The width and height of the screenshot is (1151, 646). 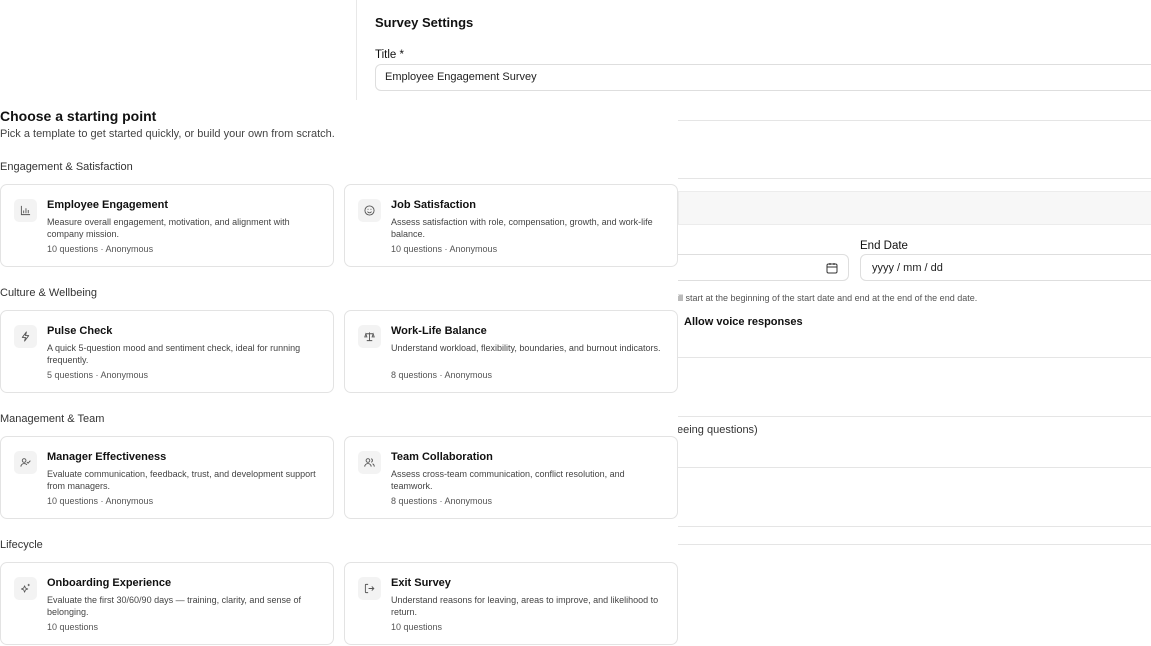 What do you see at coordinates (25, 336) in the screenshot?
I see `lightning-icon` at bounding box center [25, 336].